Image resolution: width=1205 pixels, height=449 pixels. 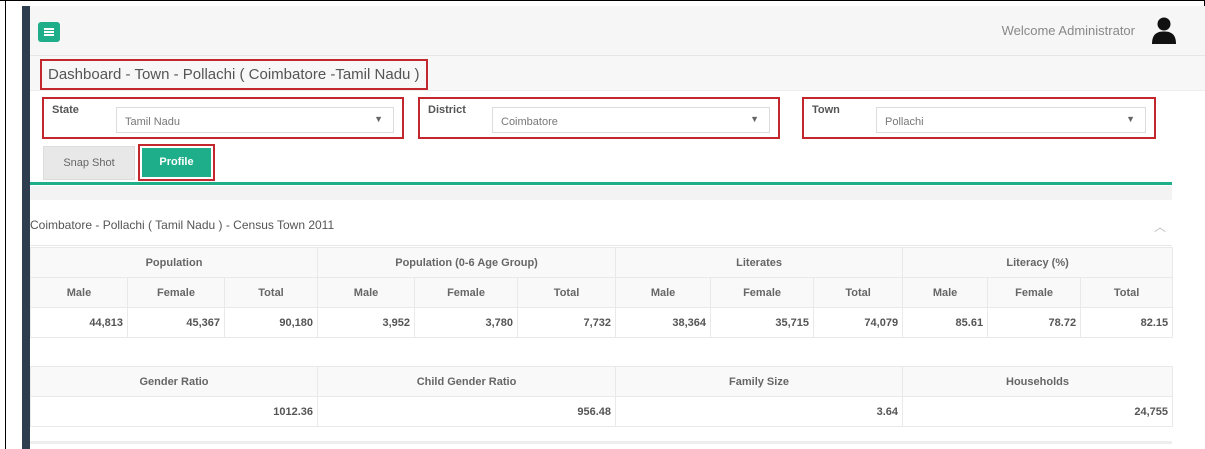 What do you see at coordinates (26, 227) in the screenshot?
I see `sidebar-edge` at bounding box center [26, 227].